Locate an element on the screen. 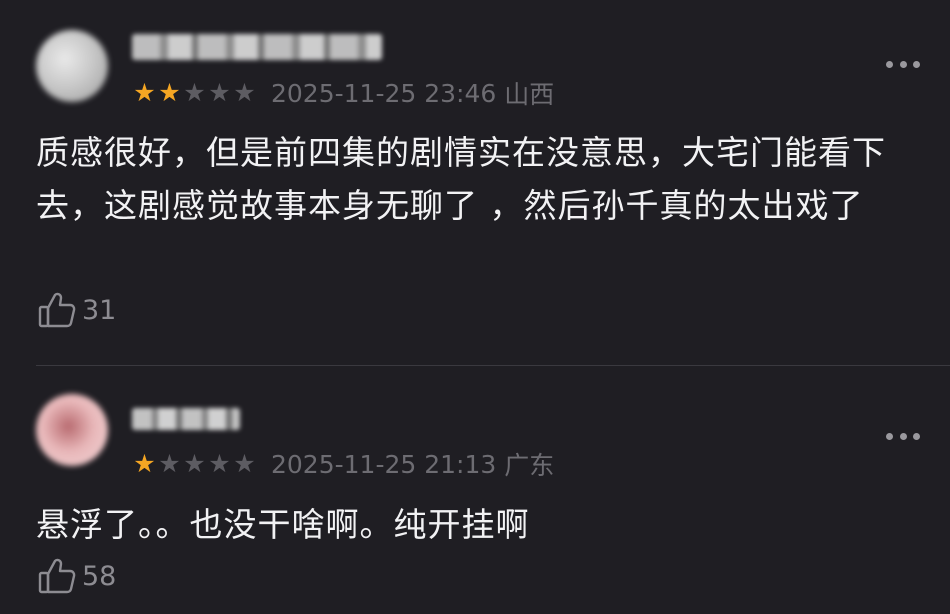  like-button: 31 is located at coordinates (77, 310).